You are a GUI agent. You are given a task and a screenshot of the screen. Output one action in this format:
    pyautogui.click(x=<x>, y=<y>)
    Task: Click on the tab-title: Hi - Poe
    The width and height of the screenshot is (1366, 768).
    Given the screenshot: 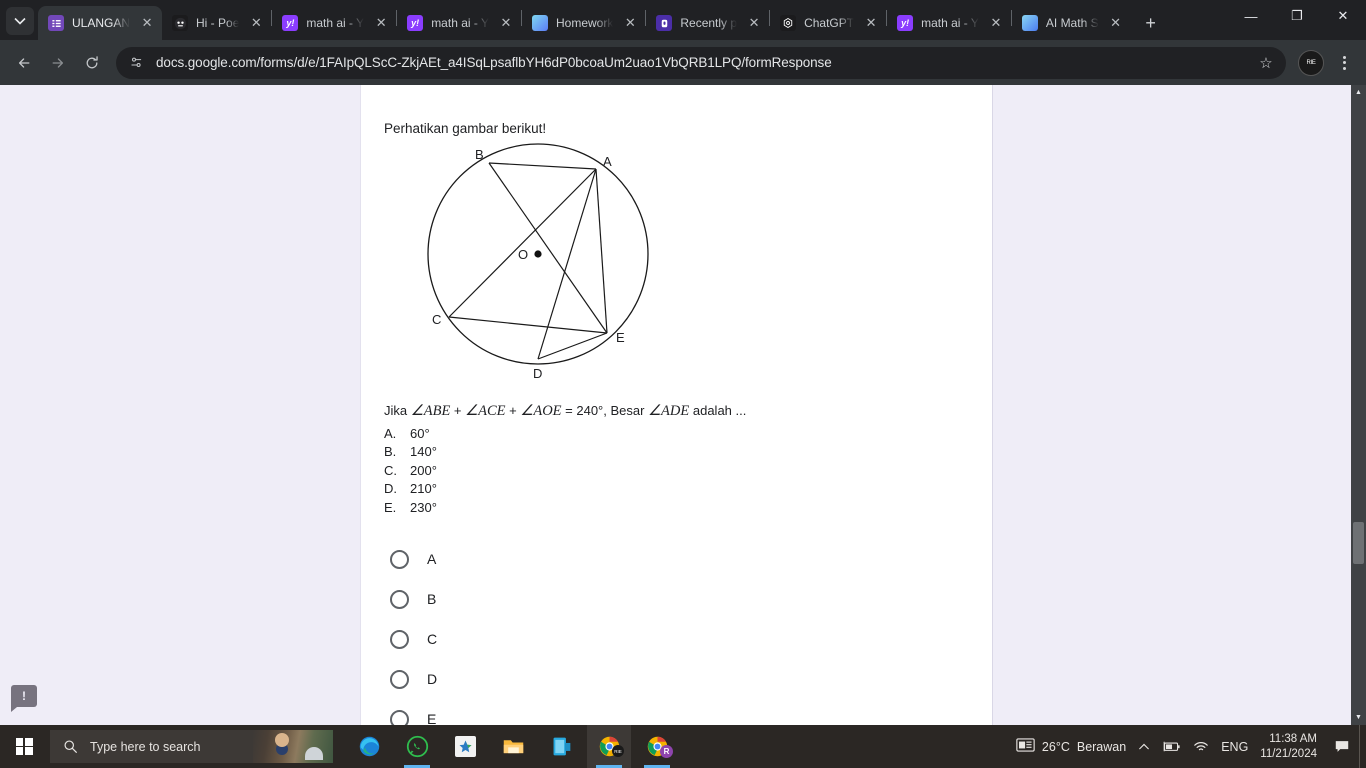 What is the action you would take?
    pyautogui.click(x=218, y=23)
    